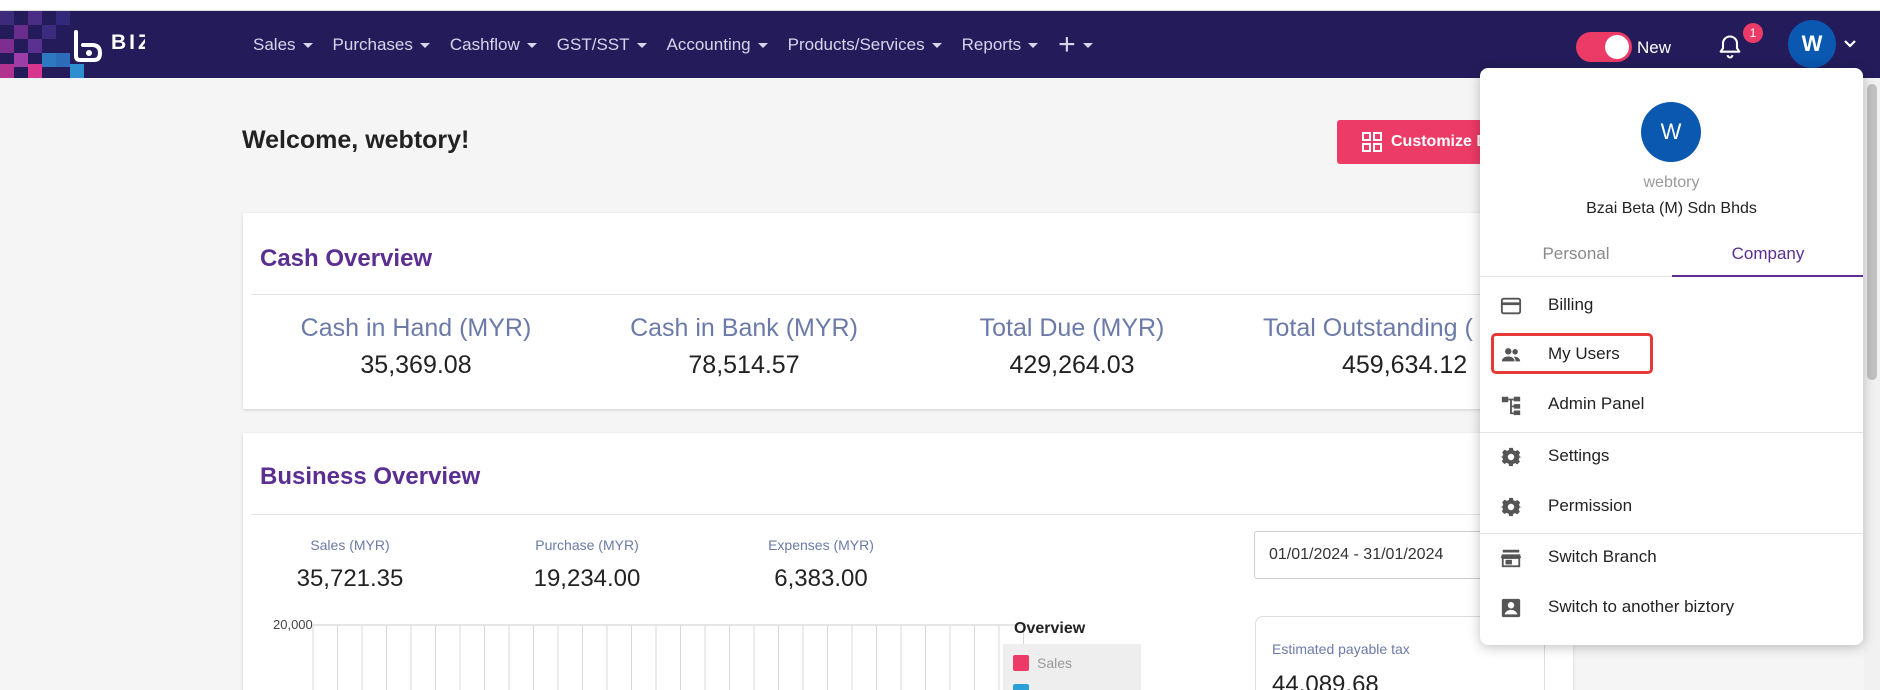 This screenshot has height=690, width=1880. I want to click on stat-label: Cash in Bank (MYR), so click(744, 328).